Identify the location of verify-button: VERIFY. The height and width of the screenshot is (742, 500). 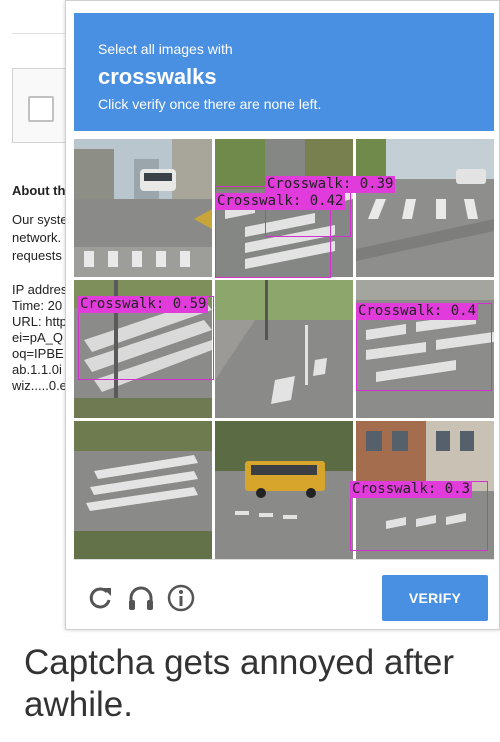
(435, 598).